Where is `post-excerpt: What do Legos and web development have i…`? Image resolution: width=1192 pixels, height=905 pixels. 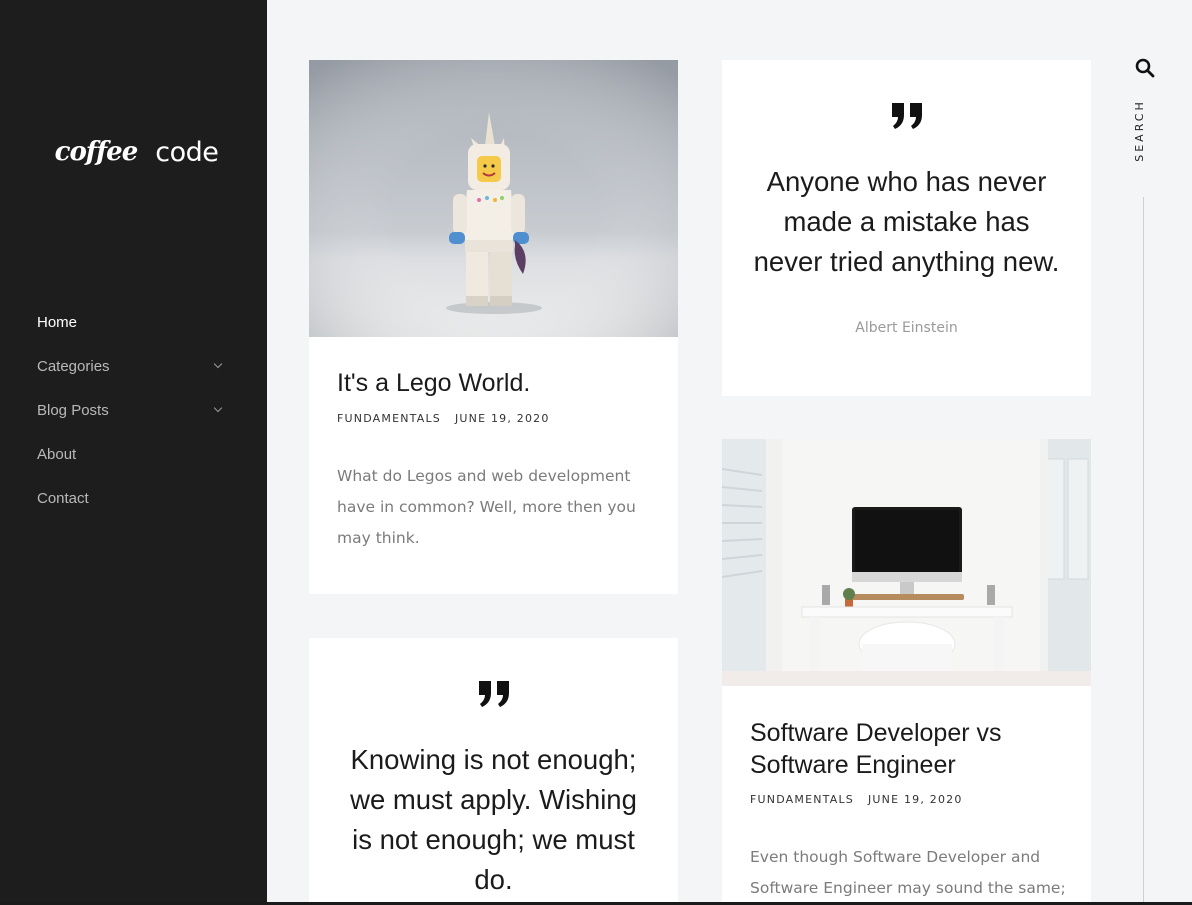 post-excerpt: What do Legos and web development have i… is located at coordinates (486, 507).